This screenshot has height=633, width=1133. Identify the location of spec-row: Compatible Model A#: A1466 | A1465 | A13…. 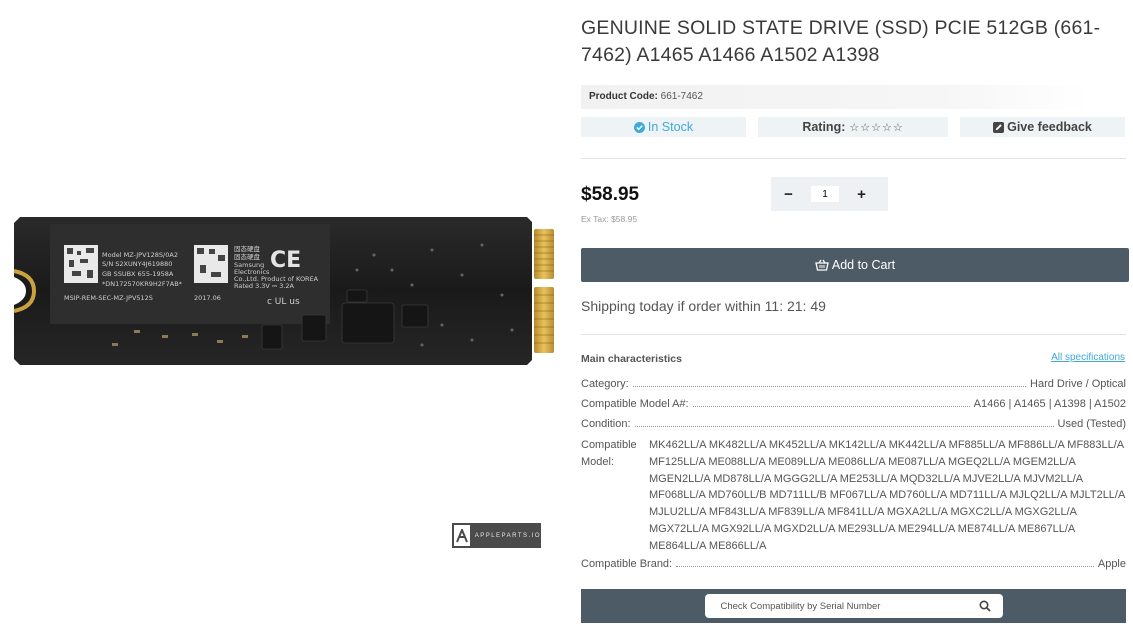
(853, 404).